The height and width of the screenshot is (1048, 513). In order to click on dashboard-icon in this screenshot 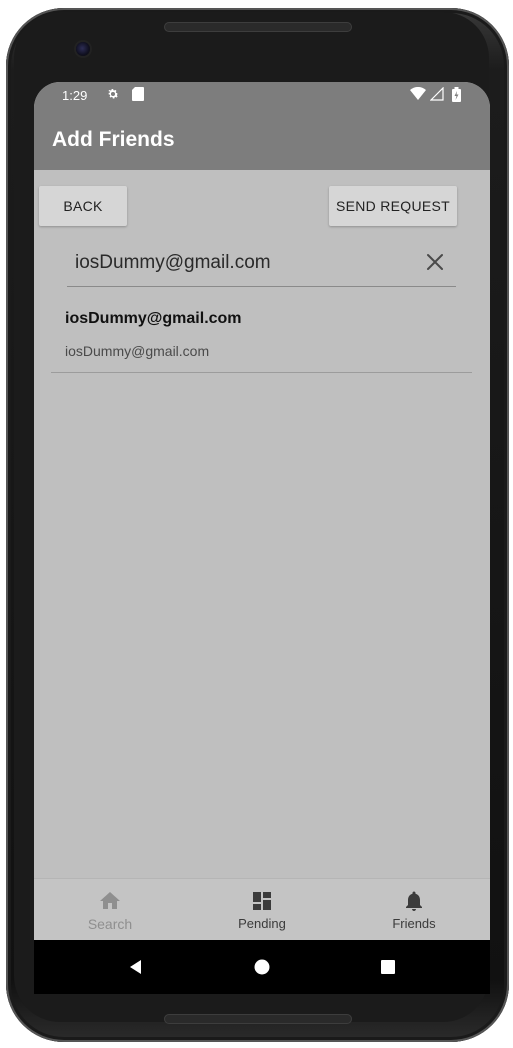, I will do `click(262, 901)`.